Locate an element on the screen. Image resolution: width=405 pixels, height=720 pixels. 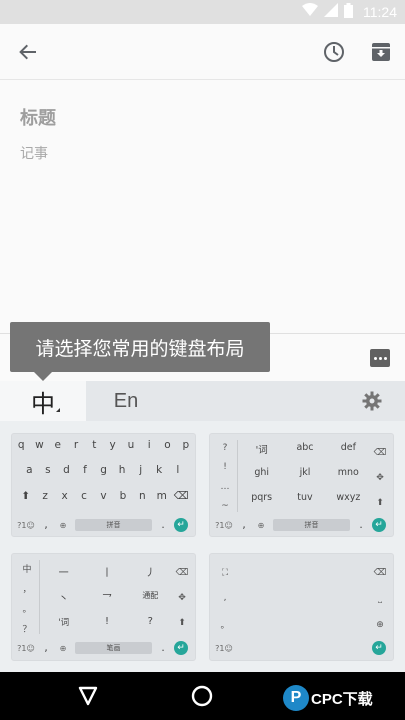
watermark-badge: P is located at coordinates (296, 698).